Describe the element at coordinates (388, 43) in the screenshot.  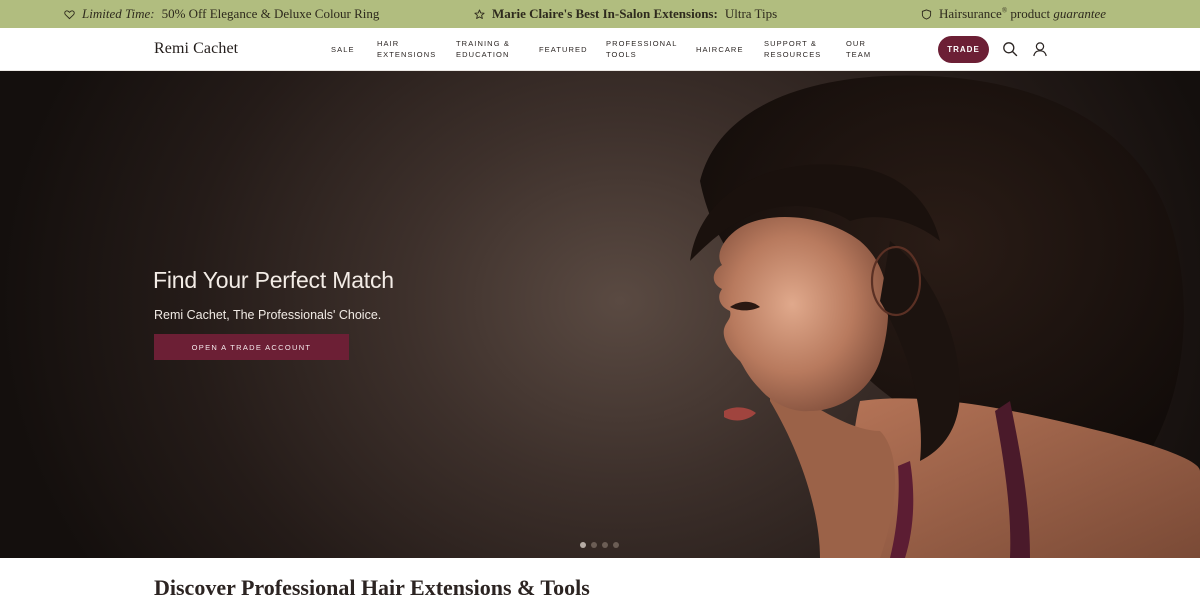
I see `nav-hair-line1: HAIR` at that location.